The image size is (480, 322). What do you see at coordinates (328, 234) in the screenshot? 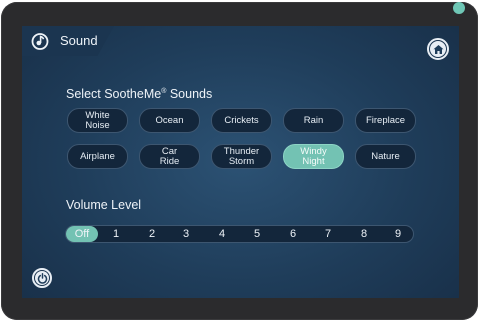
I see `volume-level-7: 7` at bounding box center [328, 234].